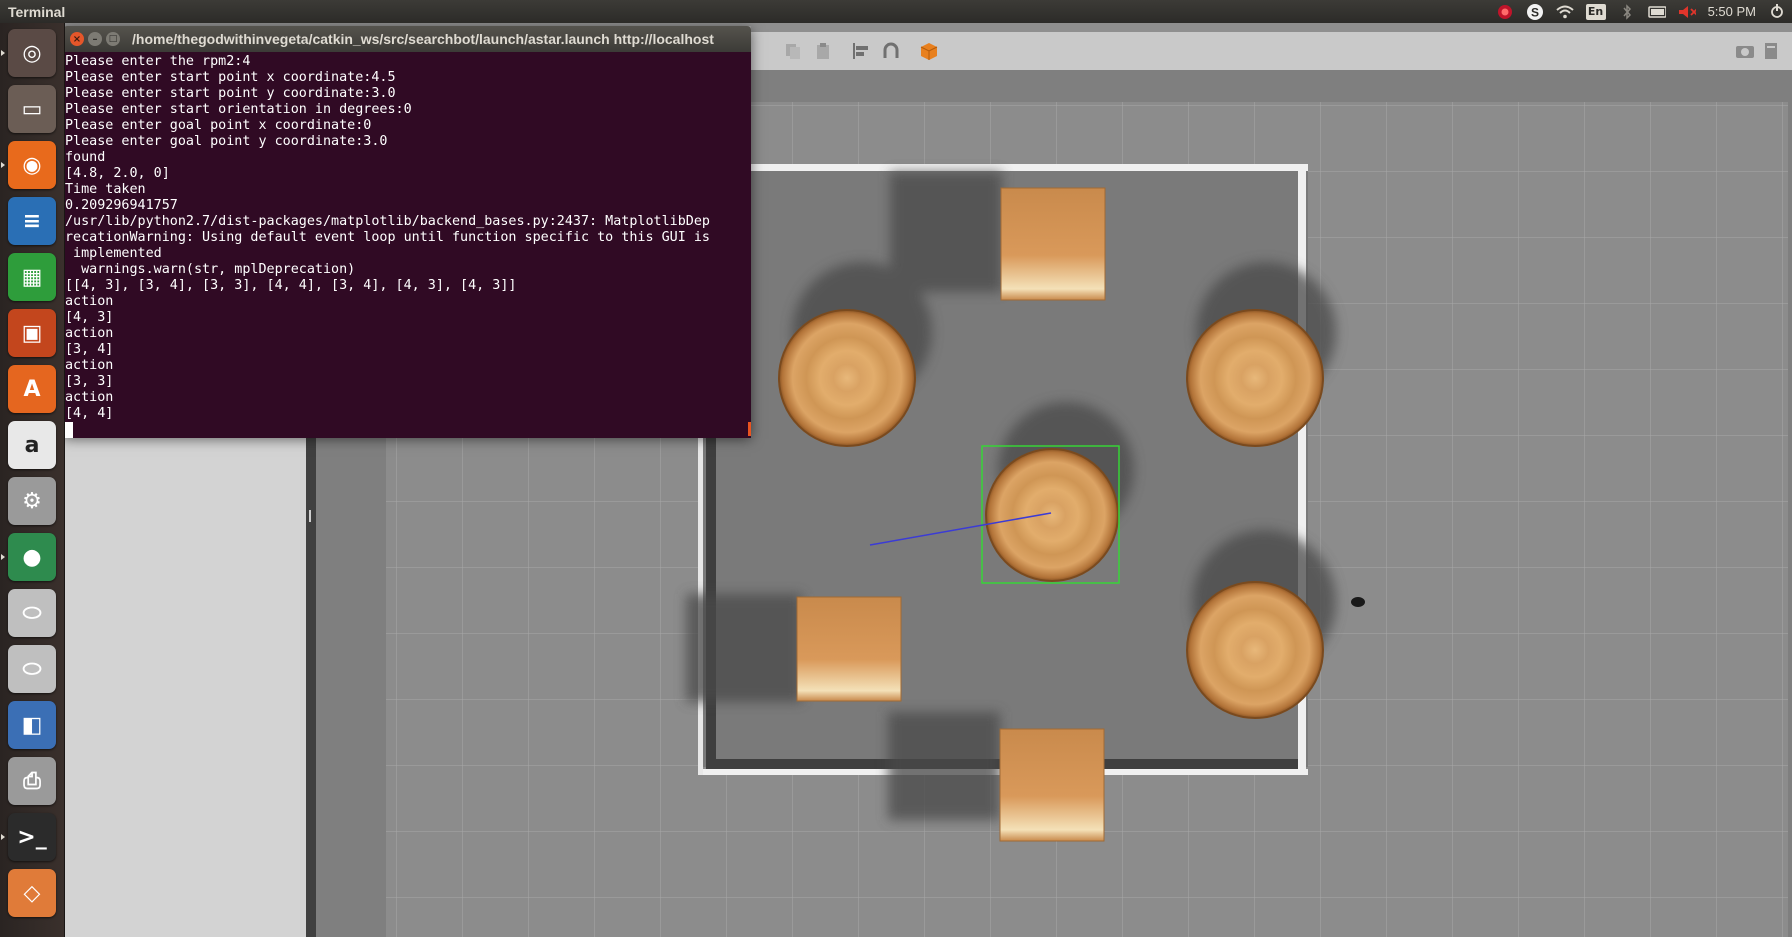 This screenshot has height=937, width=1792. Describe the element at coordinates (105, 189) in the screenshot. I see `terminal-line: Time taken` at that location.